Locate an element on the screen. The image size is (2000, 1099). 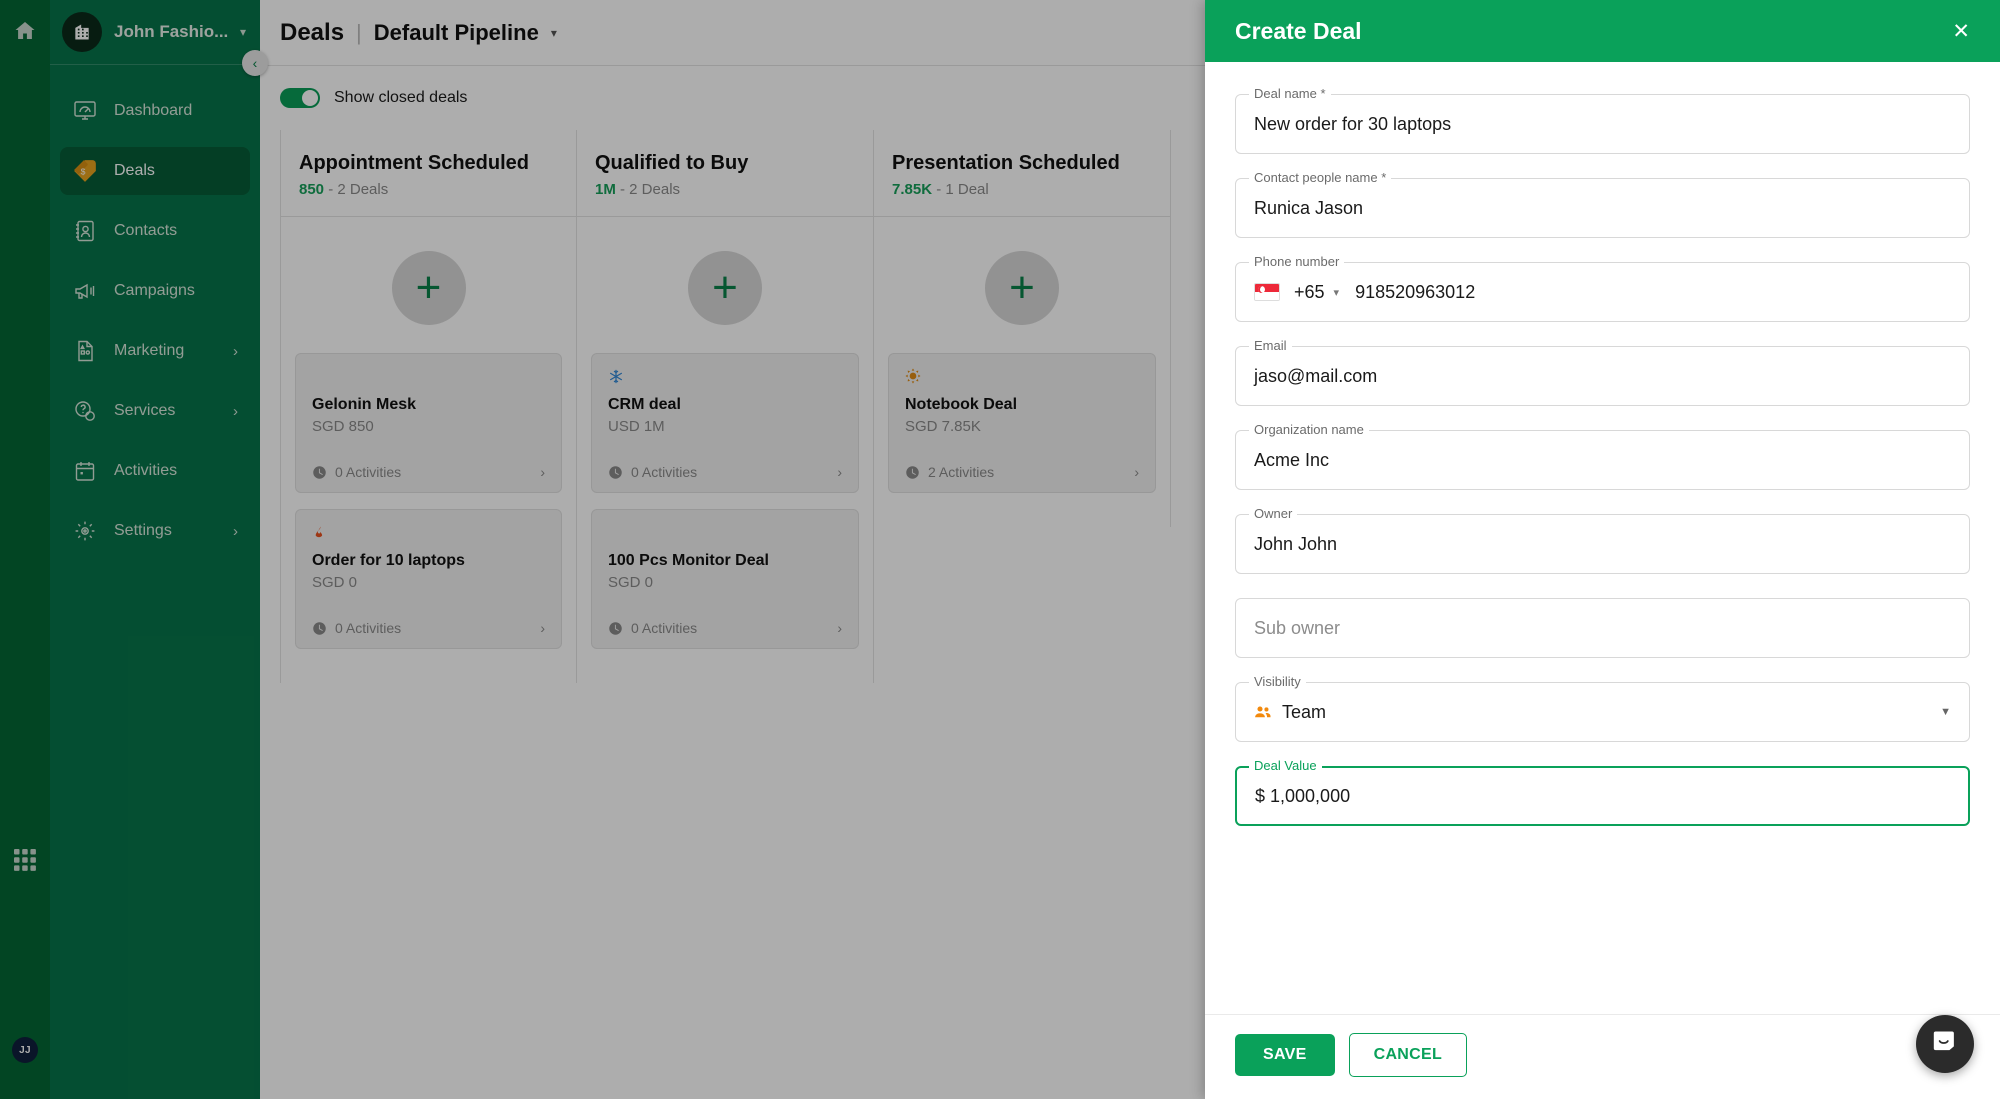
phone-field: Phone number +65 ▾ 918520963012 is located at coordinates (1602, 288).